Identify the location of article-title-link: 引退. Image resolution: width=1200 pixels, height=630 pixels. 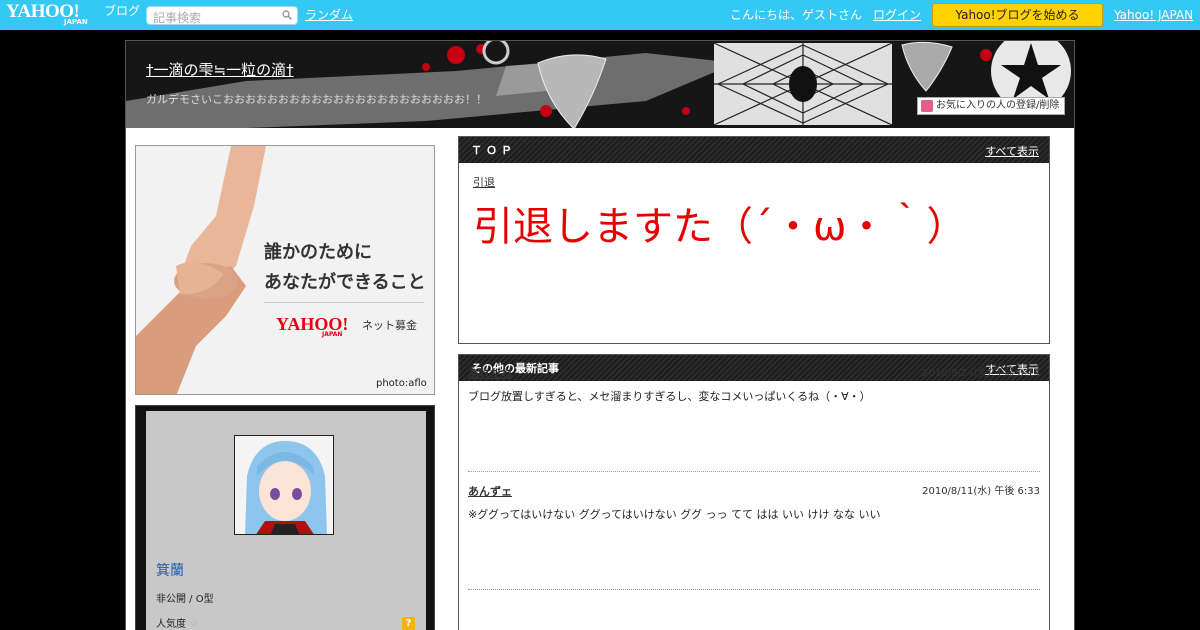
(484, 182).